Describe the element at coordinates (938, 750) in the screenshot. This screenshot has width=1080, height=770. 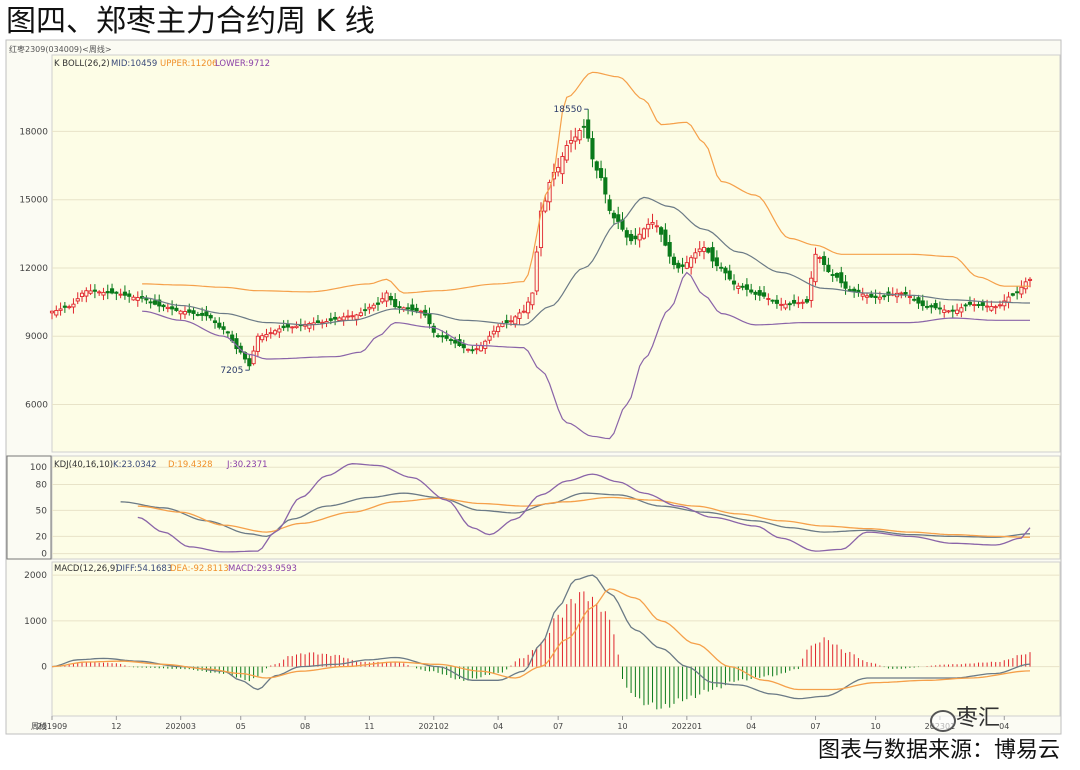
I see `source-caption: 图表与数据来源：博易云` at that location.